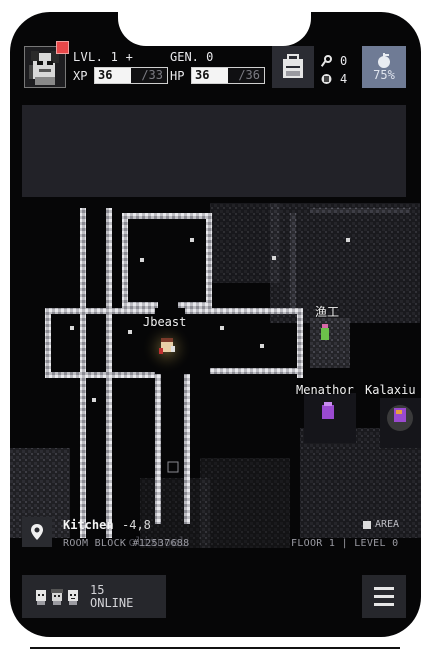 The width and height of the screenshot is (430, 650). What do you see at coordinates (344, 61) in the screenshot?
I see `keys-count: 0` at bounding box center [344, 61].